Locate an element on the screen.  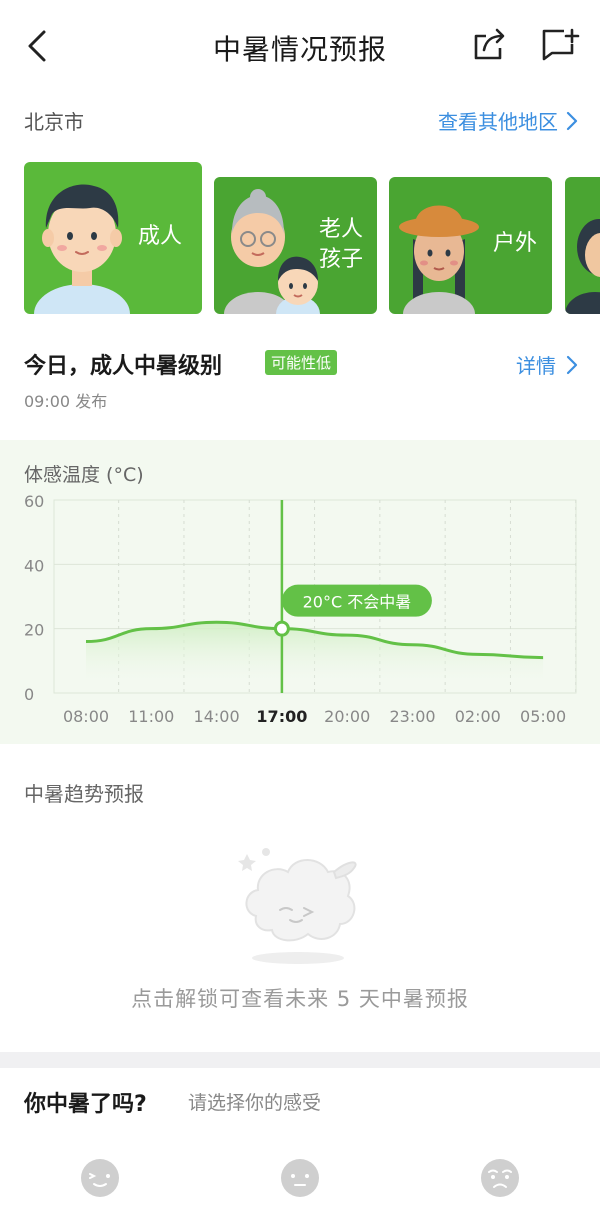
group-card-outdoor: 户外 is located at coordinates (470, 245).